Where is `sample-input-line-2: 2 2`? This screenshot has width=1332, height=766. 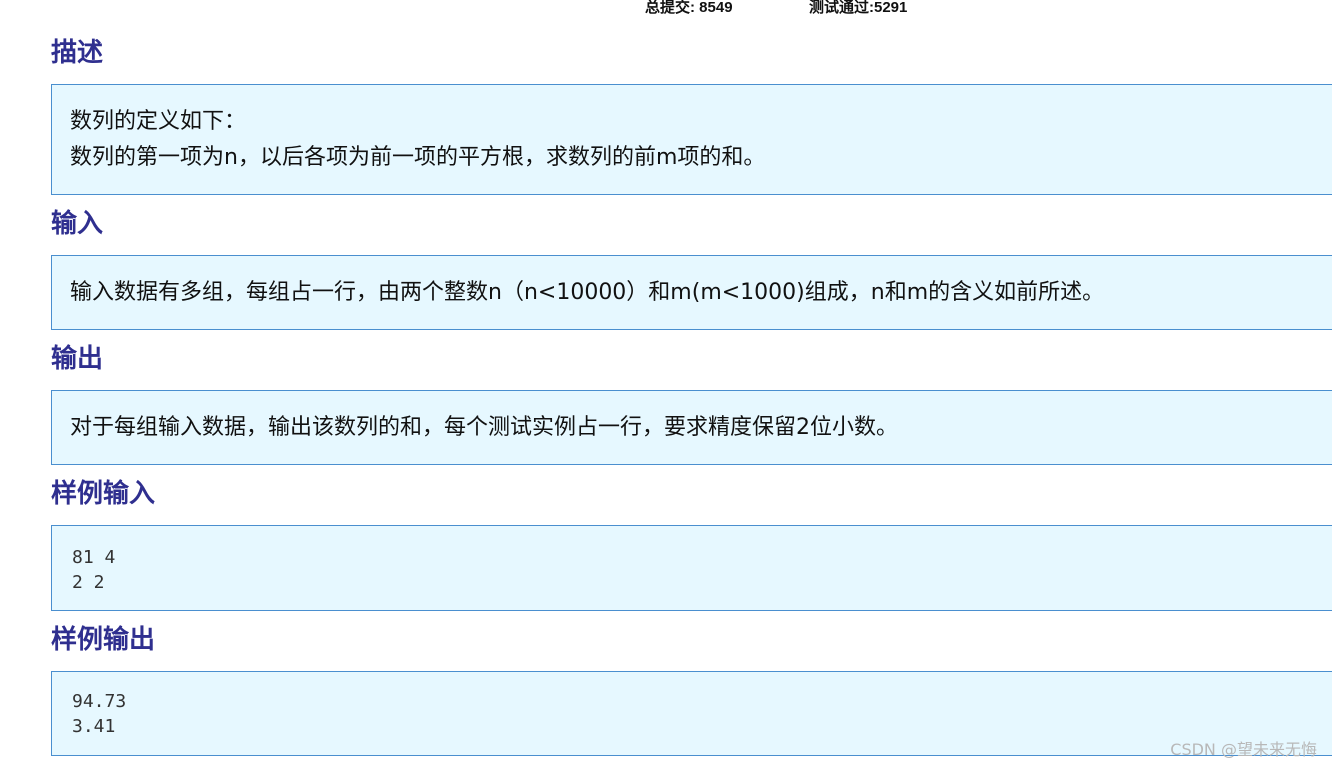
sample-input-line-2: 2 2 is located at coordinates (88, 582).